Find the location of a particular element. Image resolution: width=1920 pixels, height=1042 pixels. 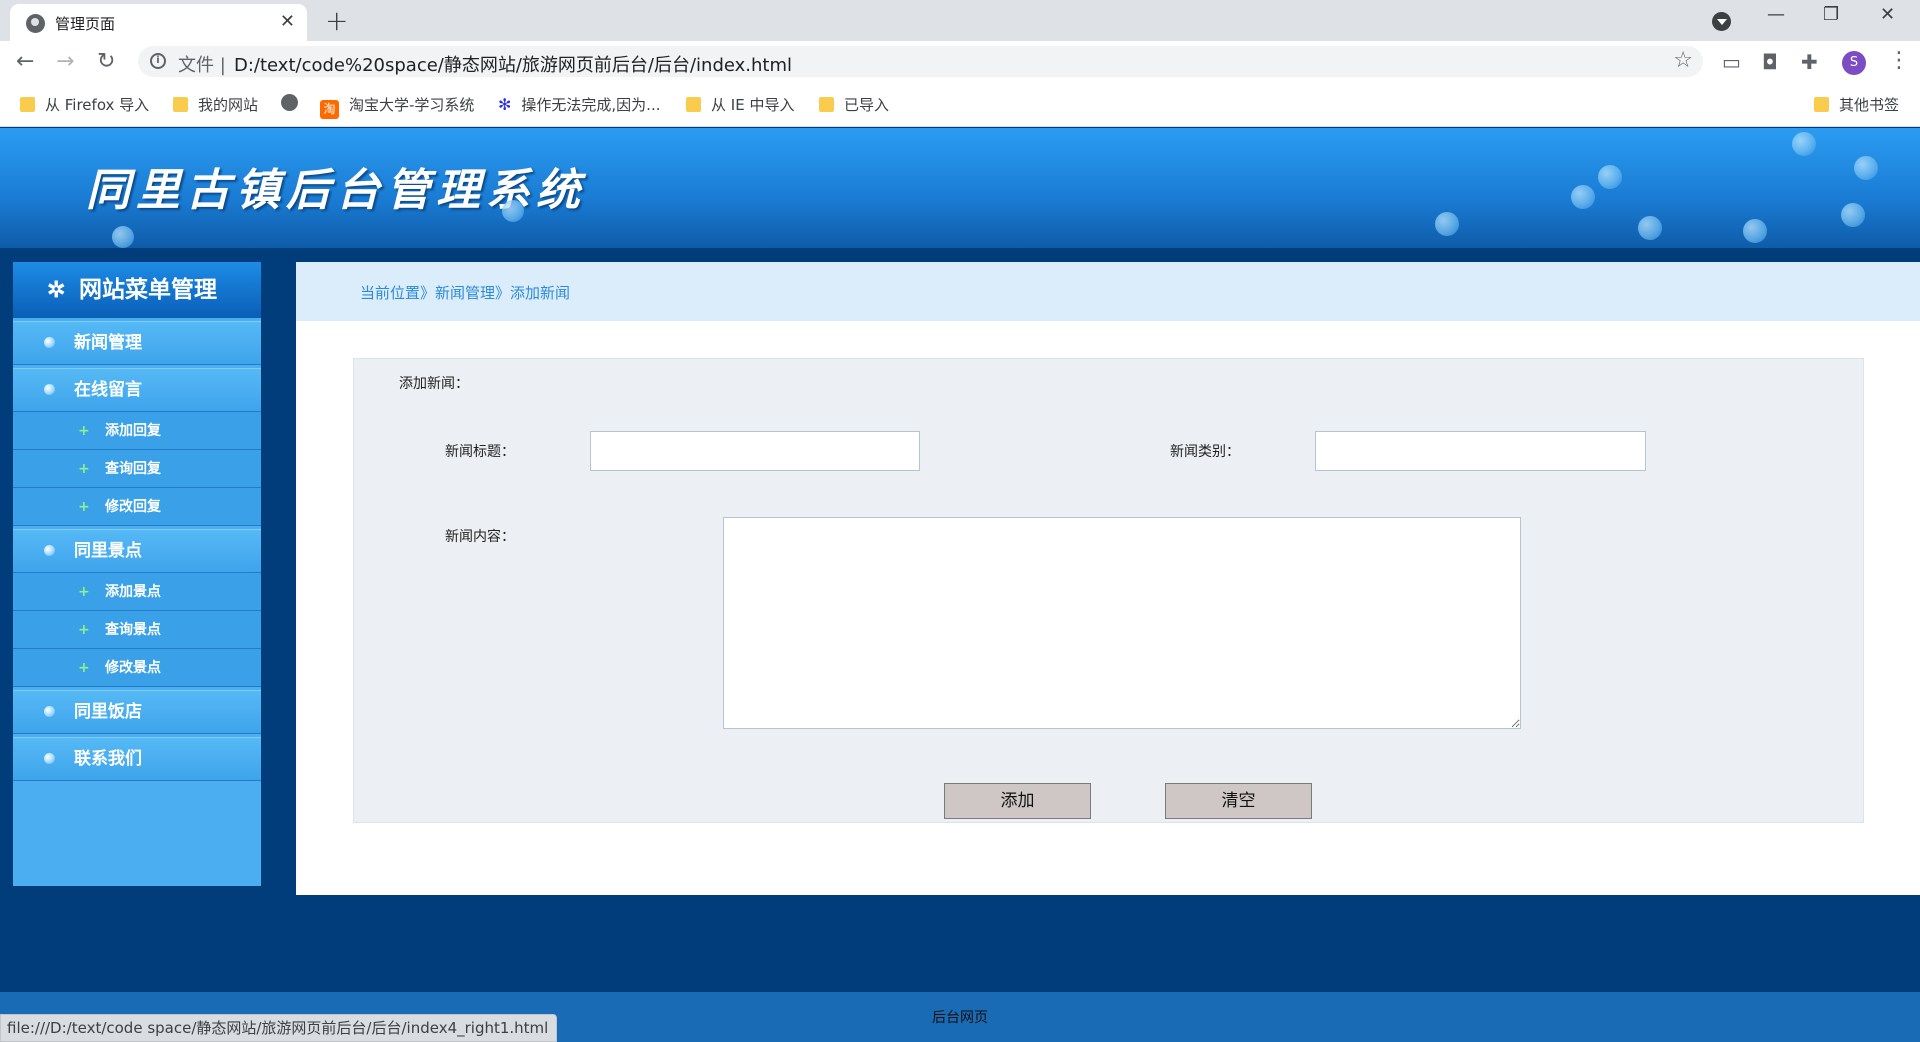

gear-icon: ✲ is located at coordinates (56, 290).